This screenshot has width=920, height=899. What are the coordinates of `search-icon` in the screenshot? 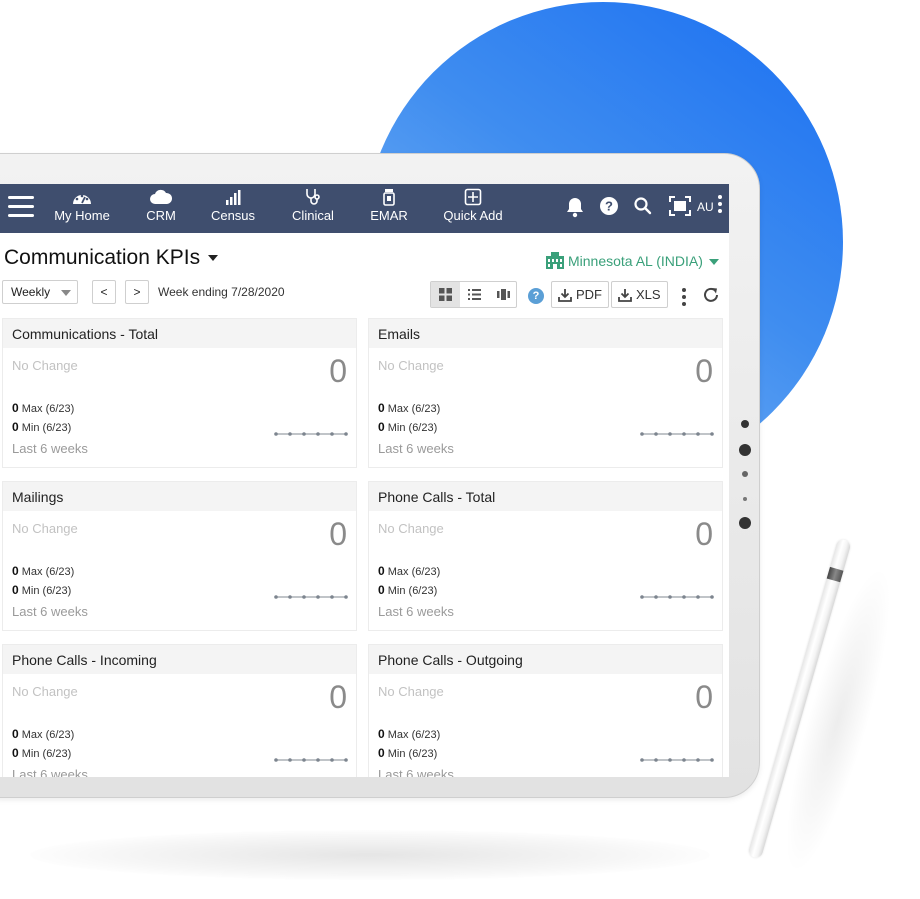 It's located at (643, 206).